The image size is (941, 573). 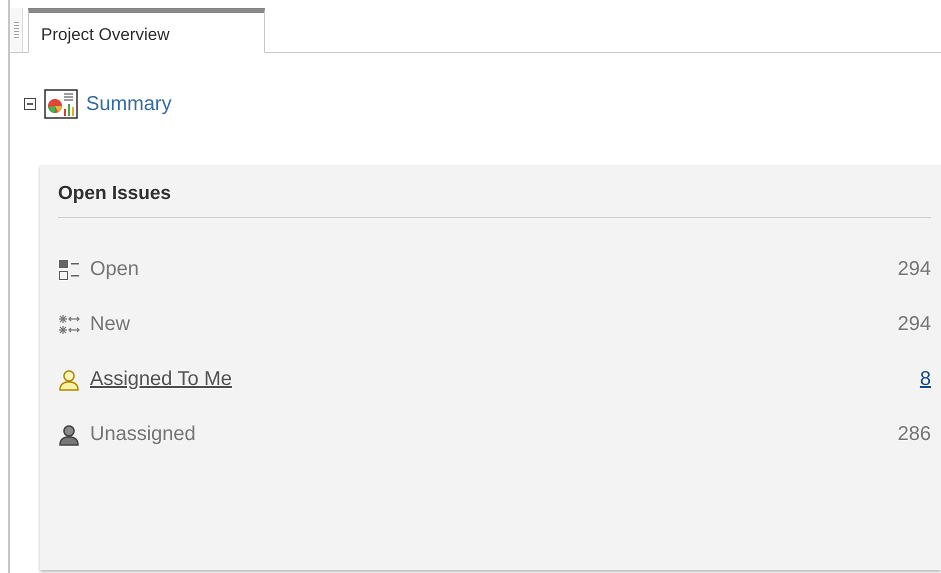 What do you see at coordinates (129, 104) in the screenshot?
I see `tree-item: Summary` at bounding box center [129, 104].